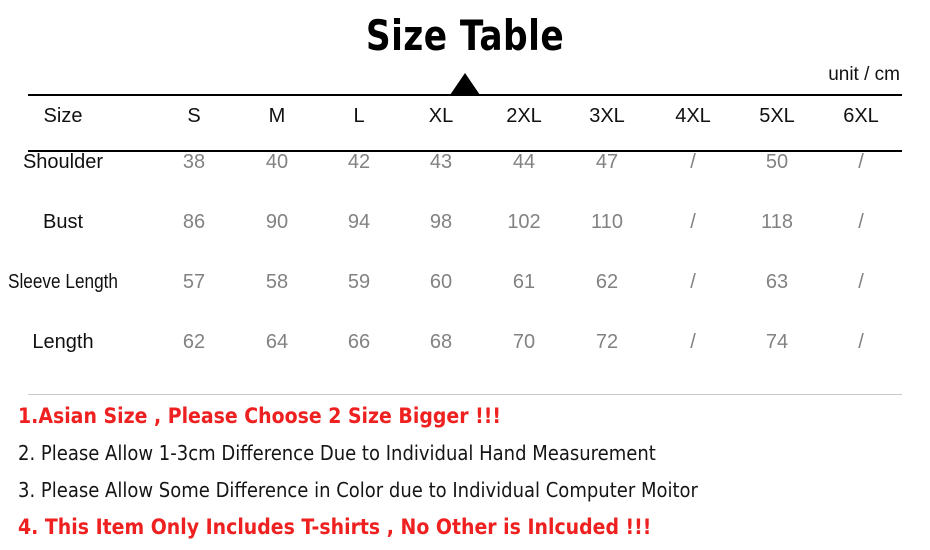 This screenshot has height=550, width=930. I want to click on unit-label: unit / cm, so click(864, 74).